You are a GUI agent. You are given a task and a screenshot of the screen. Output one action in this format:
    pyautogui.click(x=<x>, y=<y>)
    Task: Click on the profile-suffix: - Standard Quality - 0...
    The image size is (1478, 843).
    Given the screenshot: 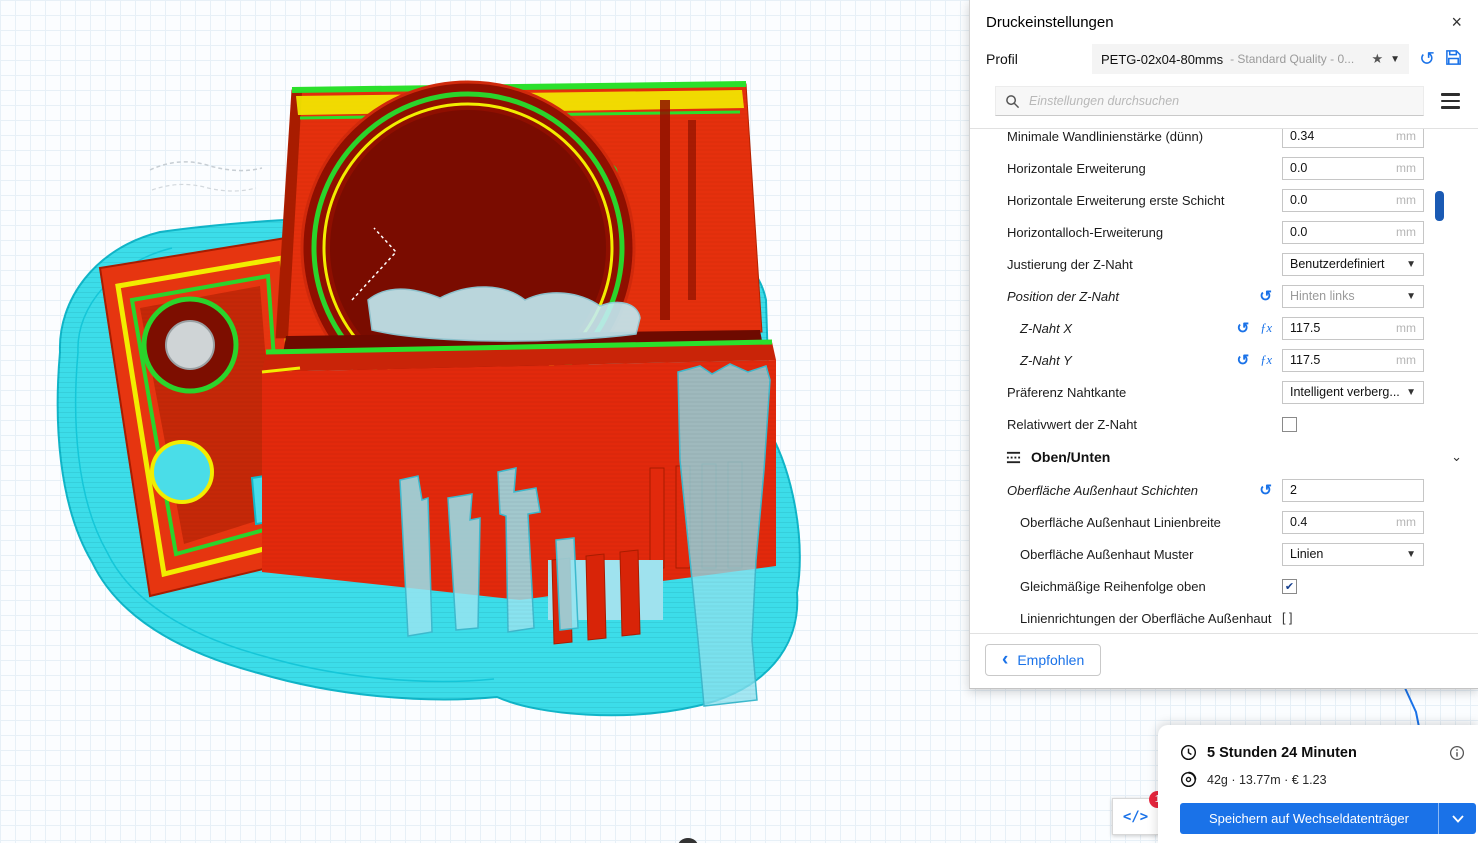 What is the action you would take?
    pyautogui.click(x=1292, y=59)
    